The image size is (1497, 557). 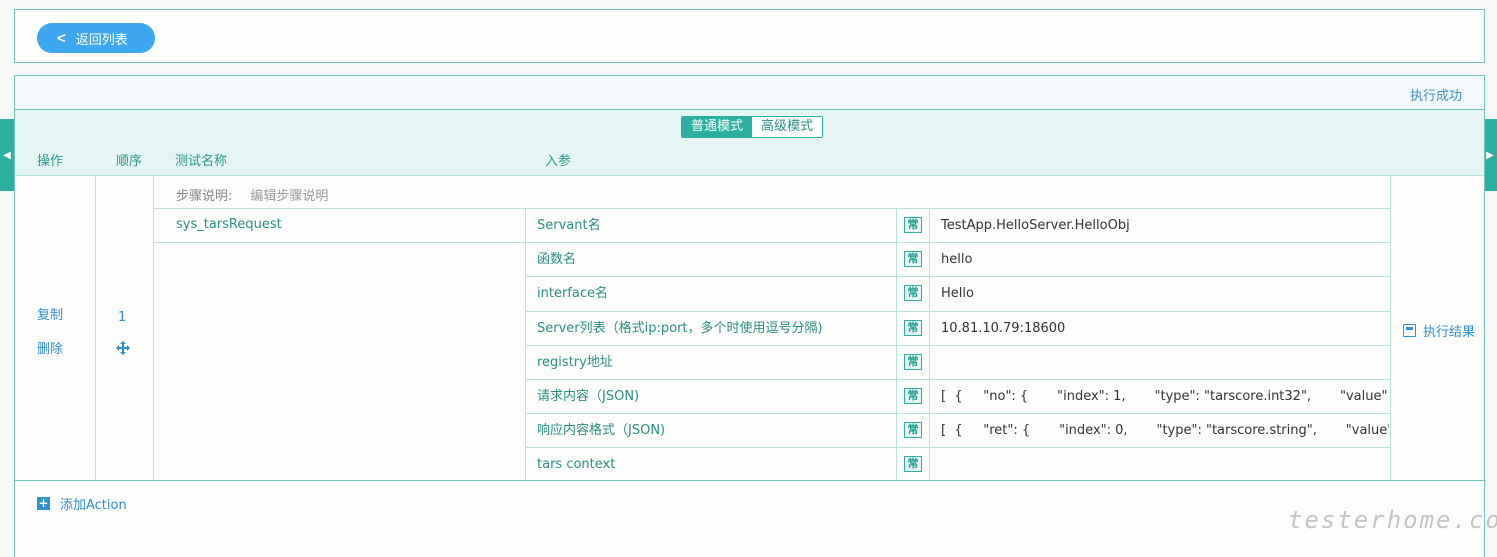 I want to click on step-order: 1, so click(x=122, y=317).